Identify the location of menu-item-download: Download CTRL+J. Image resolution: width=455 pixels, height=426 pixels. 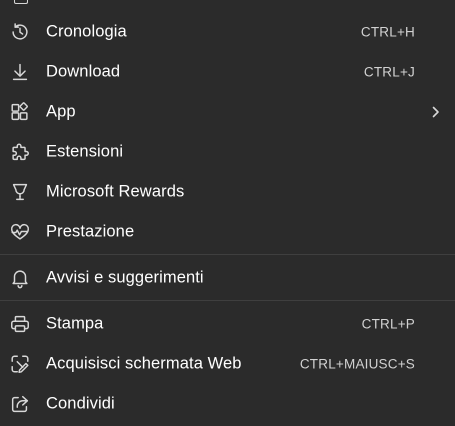
(227, 72).